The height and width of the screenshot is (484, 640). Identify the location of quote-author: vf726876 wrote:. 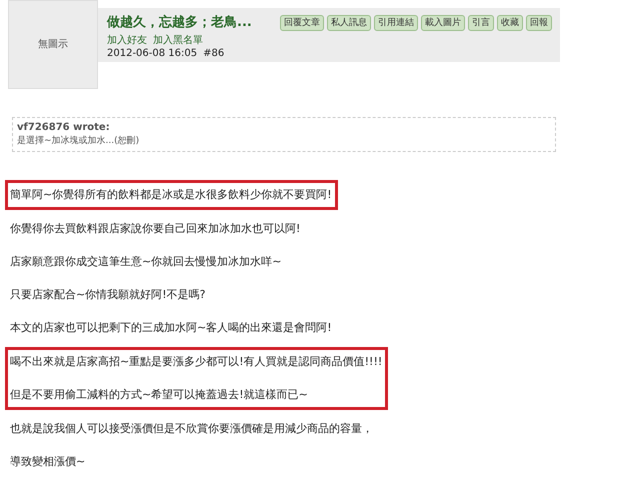
(64, 128).